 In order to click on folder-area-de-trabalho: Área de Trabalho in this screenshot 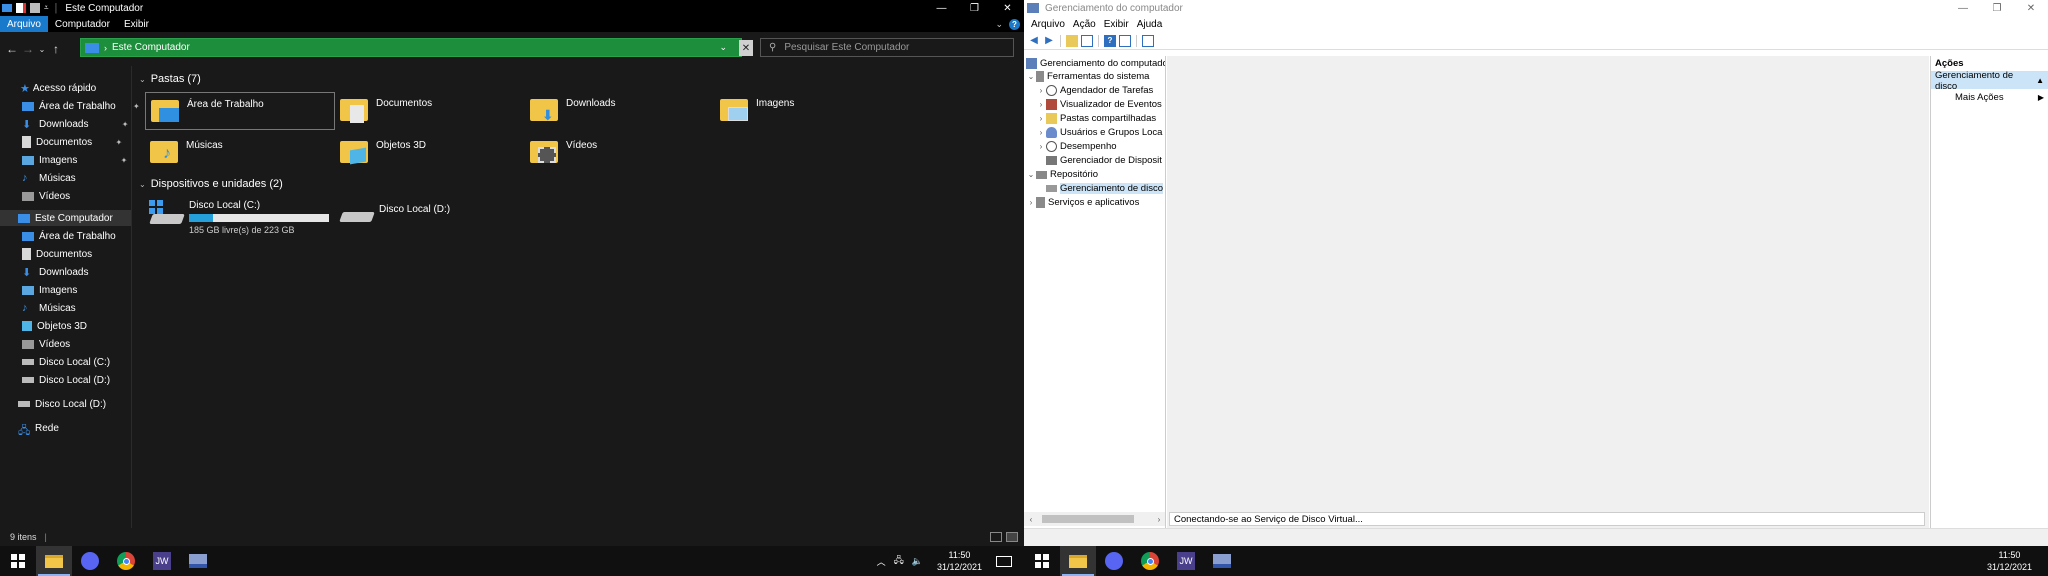, I will do `click(240, 111)`.